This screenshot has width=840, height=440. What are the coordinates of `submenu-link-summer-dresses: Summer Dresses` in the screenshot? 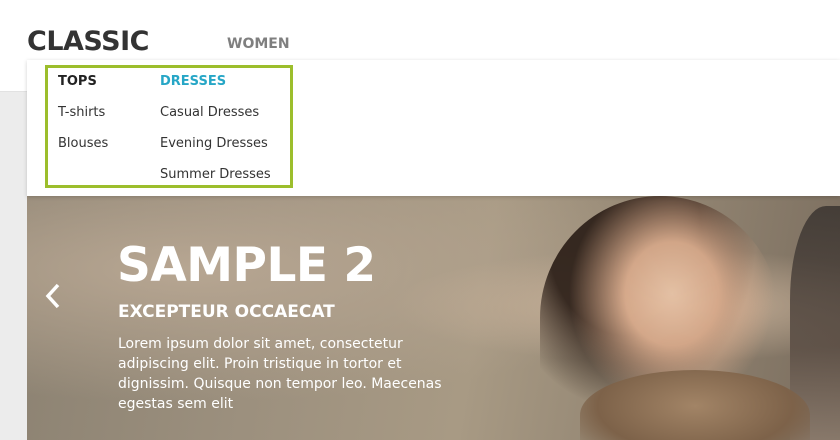 It's located at (215, 174).